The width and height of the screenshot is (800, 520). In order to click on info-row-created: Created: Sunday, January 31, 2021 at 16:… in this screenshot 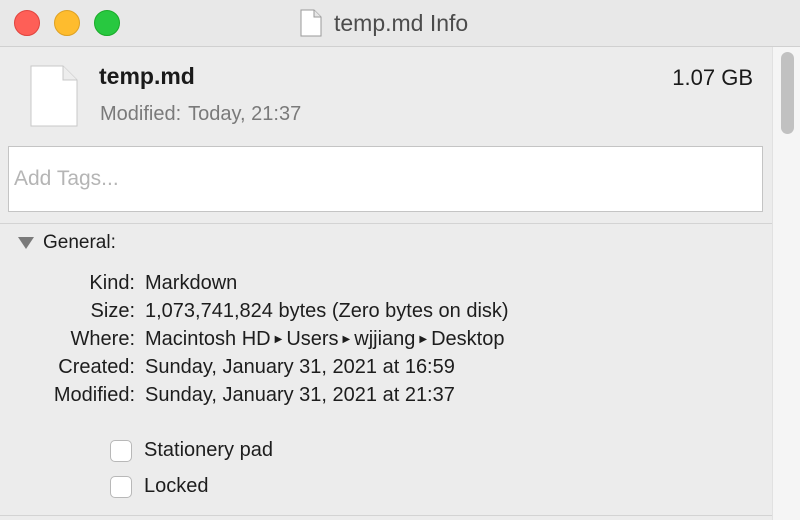, I will do `click(386, 369)`.